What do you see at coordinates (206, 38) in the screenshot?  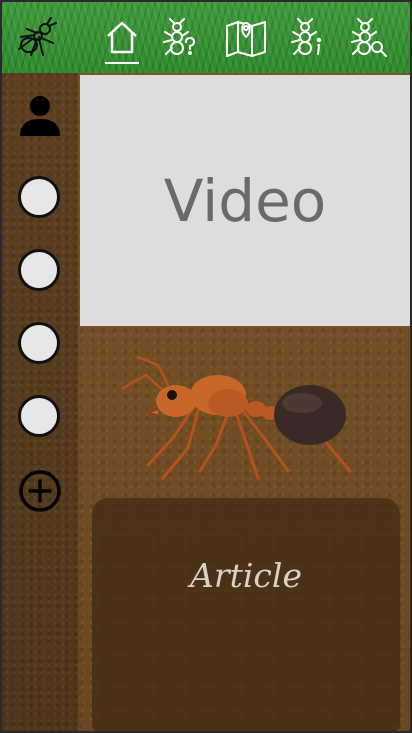 I see `top-nav-bar` at bounding box center [206, 38].